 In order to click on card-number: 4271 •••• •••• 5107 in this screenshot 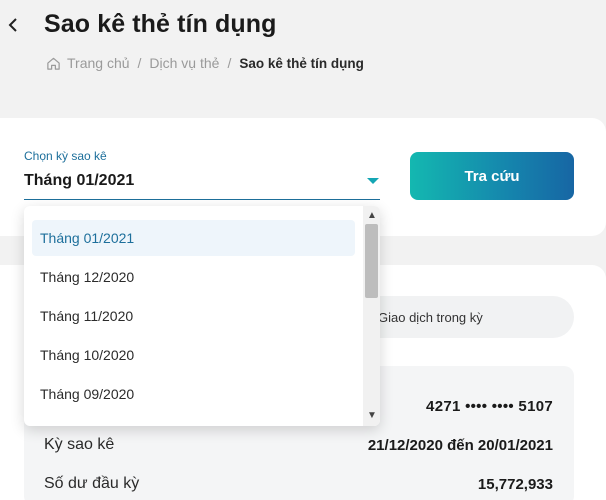, I will do `click(489, 406)`.